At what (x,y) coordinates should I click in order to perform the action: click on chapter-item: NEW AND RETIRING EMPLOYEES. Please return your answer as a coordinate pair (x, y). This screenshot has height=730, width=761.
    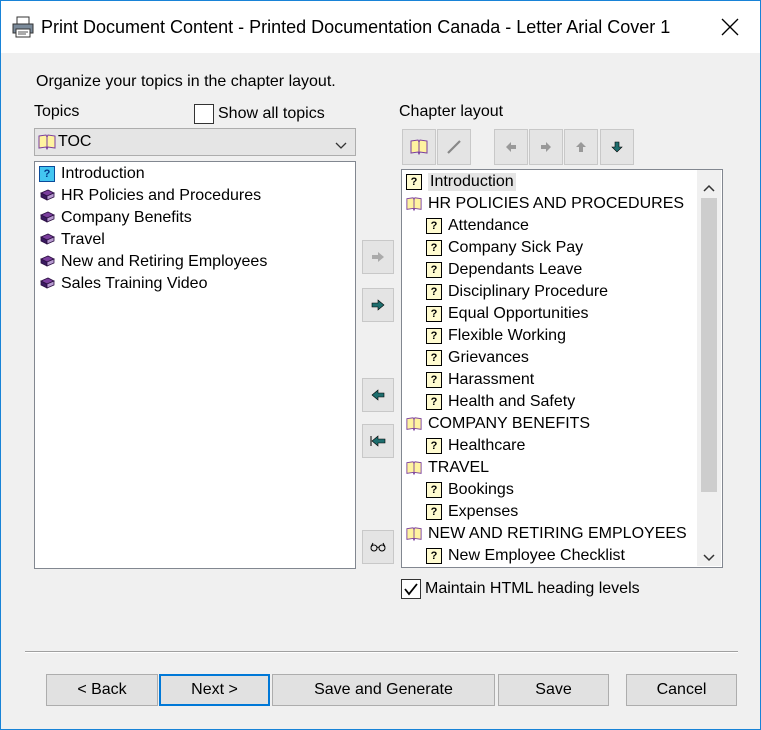
    Looking at the image, I should click on (546, 534).